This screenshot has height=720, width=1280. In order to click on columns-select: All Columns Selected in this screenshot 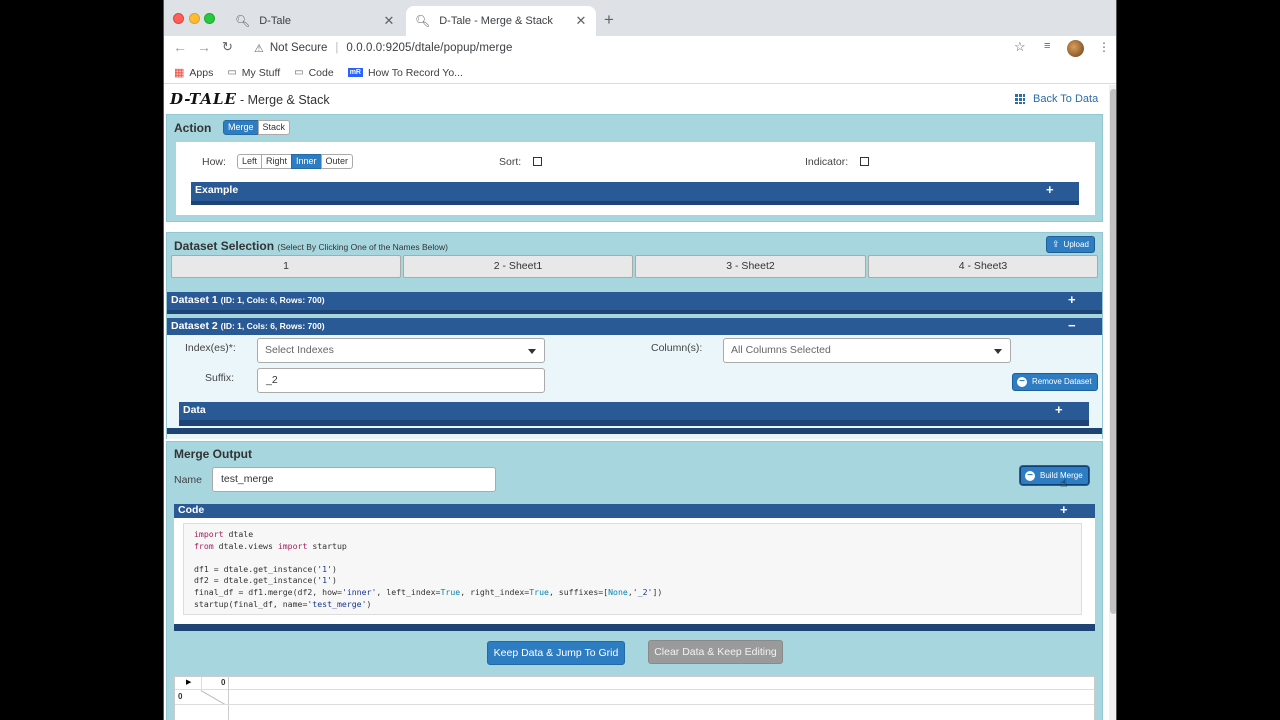, I will do `click(867, 350)`.